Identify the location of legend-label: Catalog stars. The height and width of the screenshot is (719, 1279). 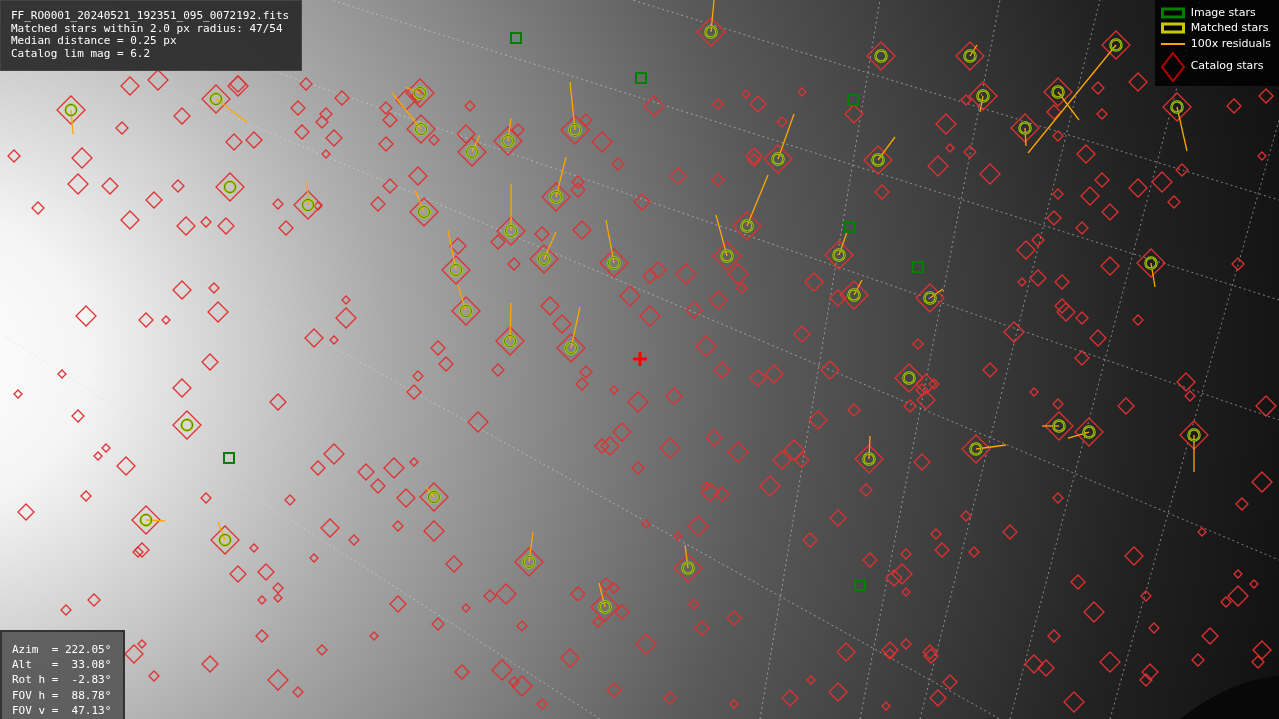
(1227, 66).